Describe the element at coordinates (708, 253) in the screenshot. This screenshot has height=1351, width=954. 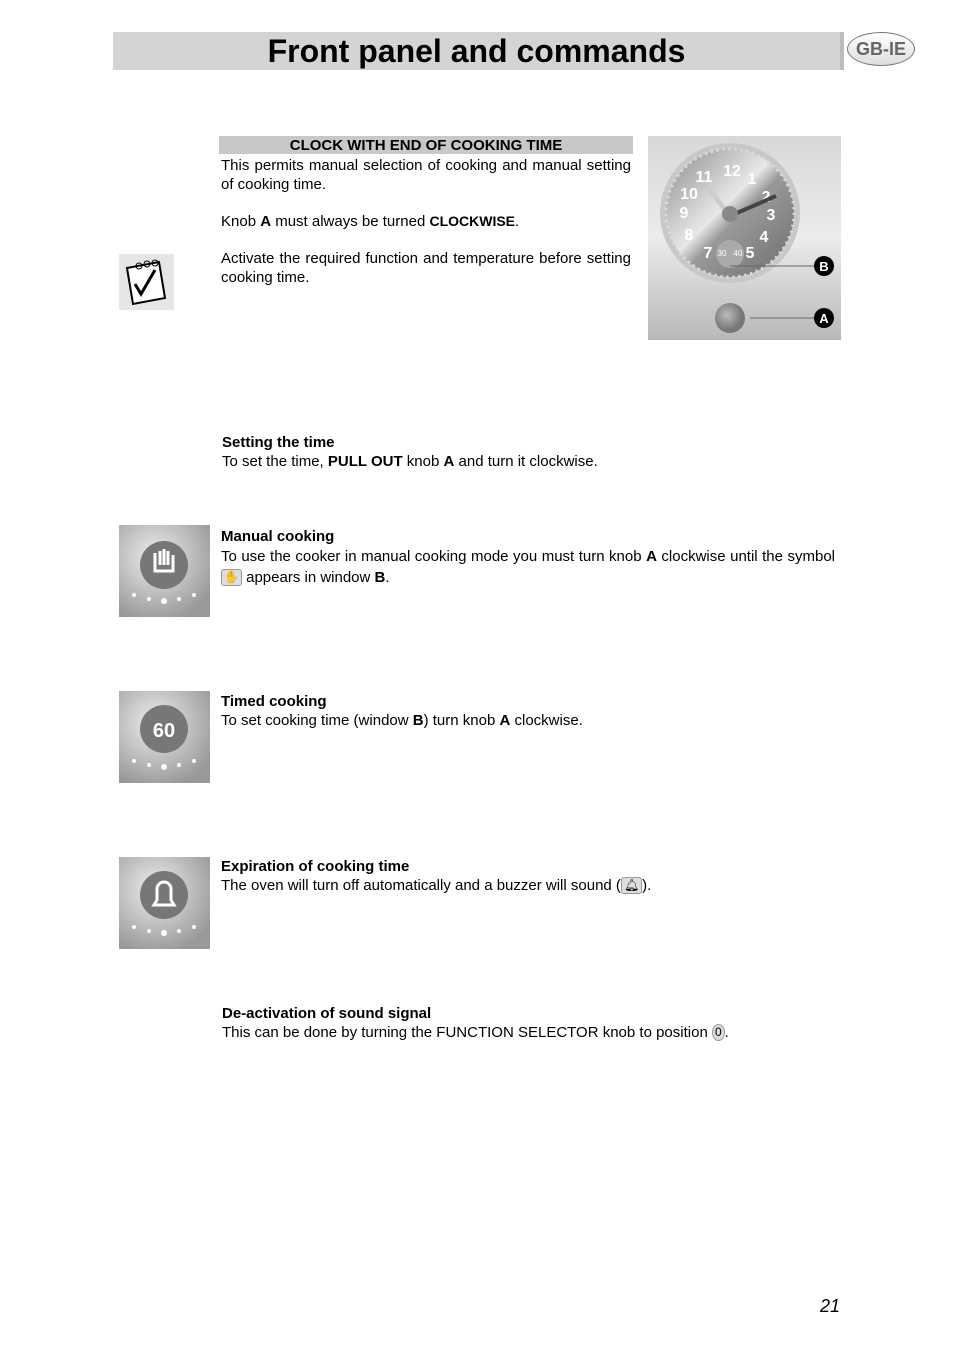
I see `dial-number: 7` at that location.